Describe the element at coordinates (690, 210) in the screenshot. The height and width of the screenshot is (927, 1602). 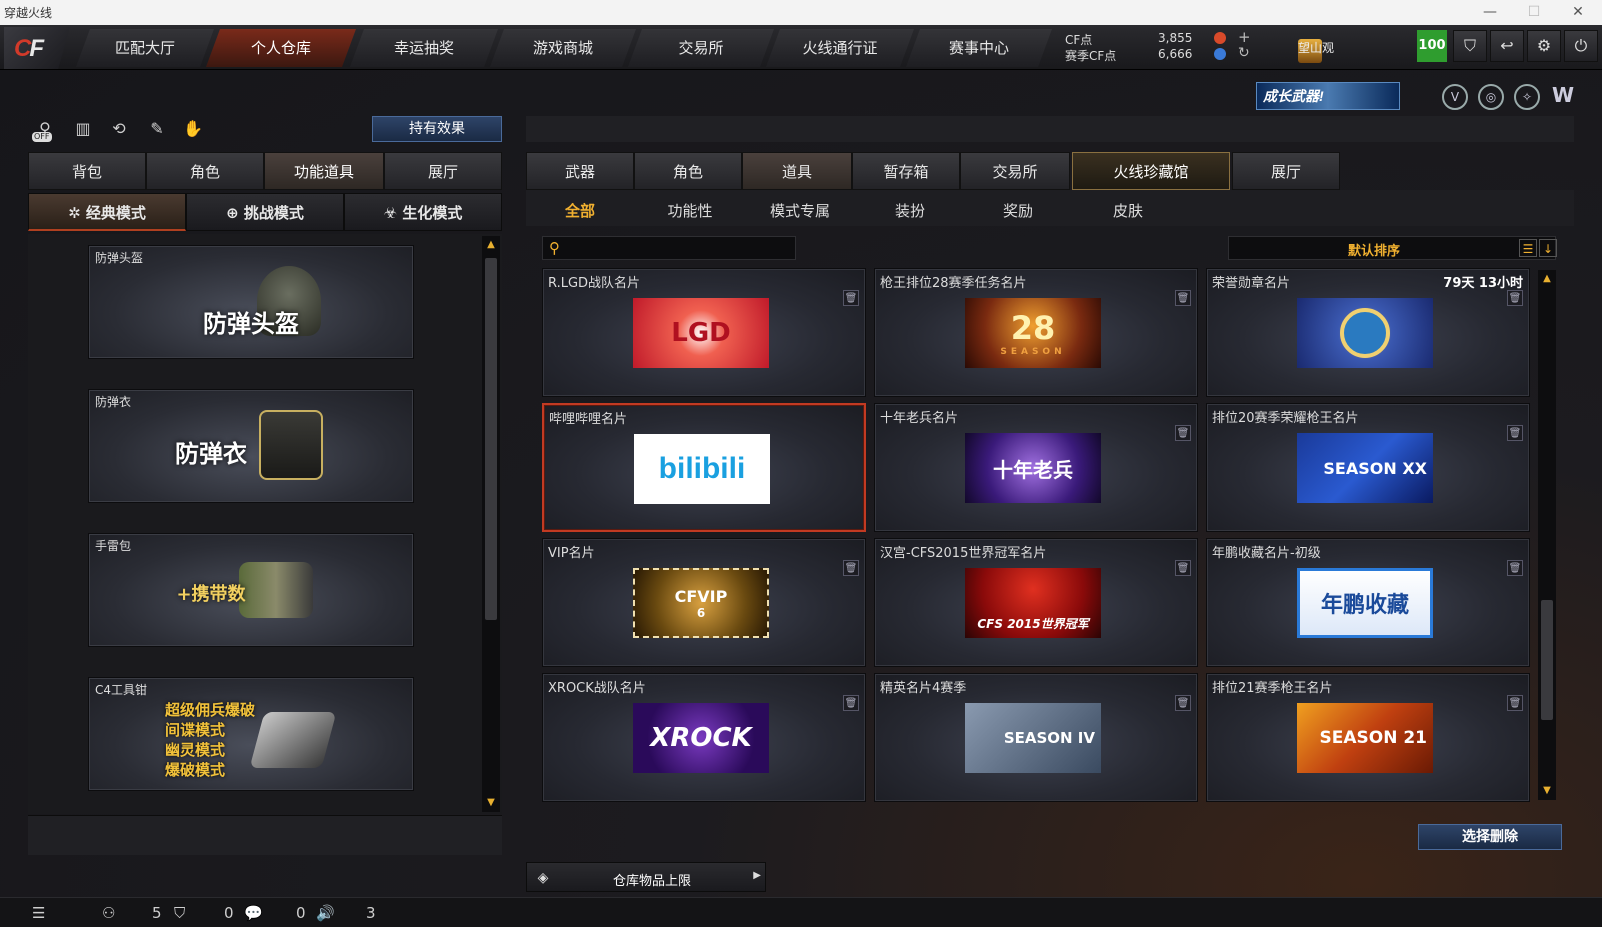
I see `sub-tab-functional: 功能性` at that location.